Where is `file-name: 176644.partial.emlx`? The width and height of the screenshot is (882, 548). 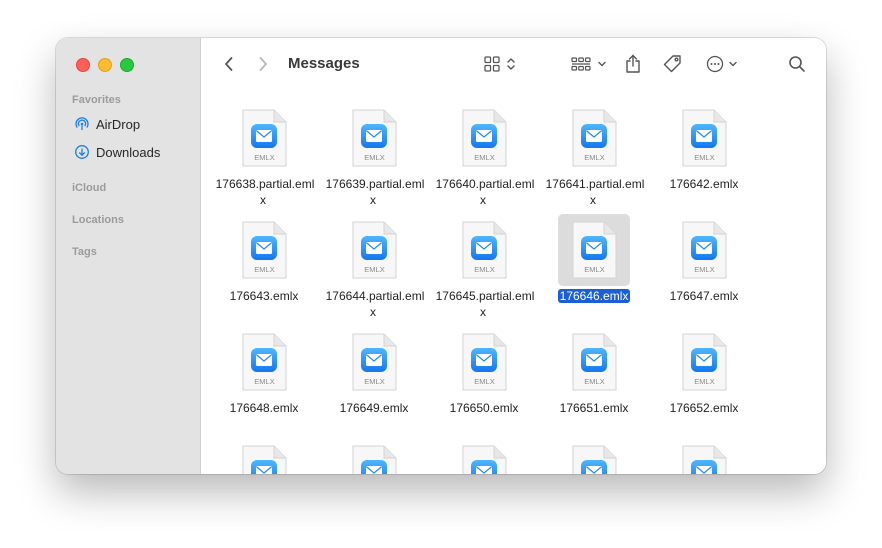 file-name: 176644.partial.emlx is located at coordinates (375, 304).